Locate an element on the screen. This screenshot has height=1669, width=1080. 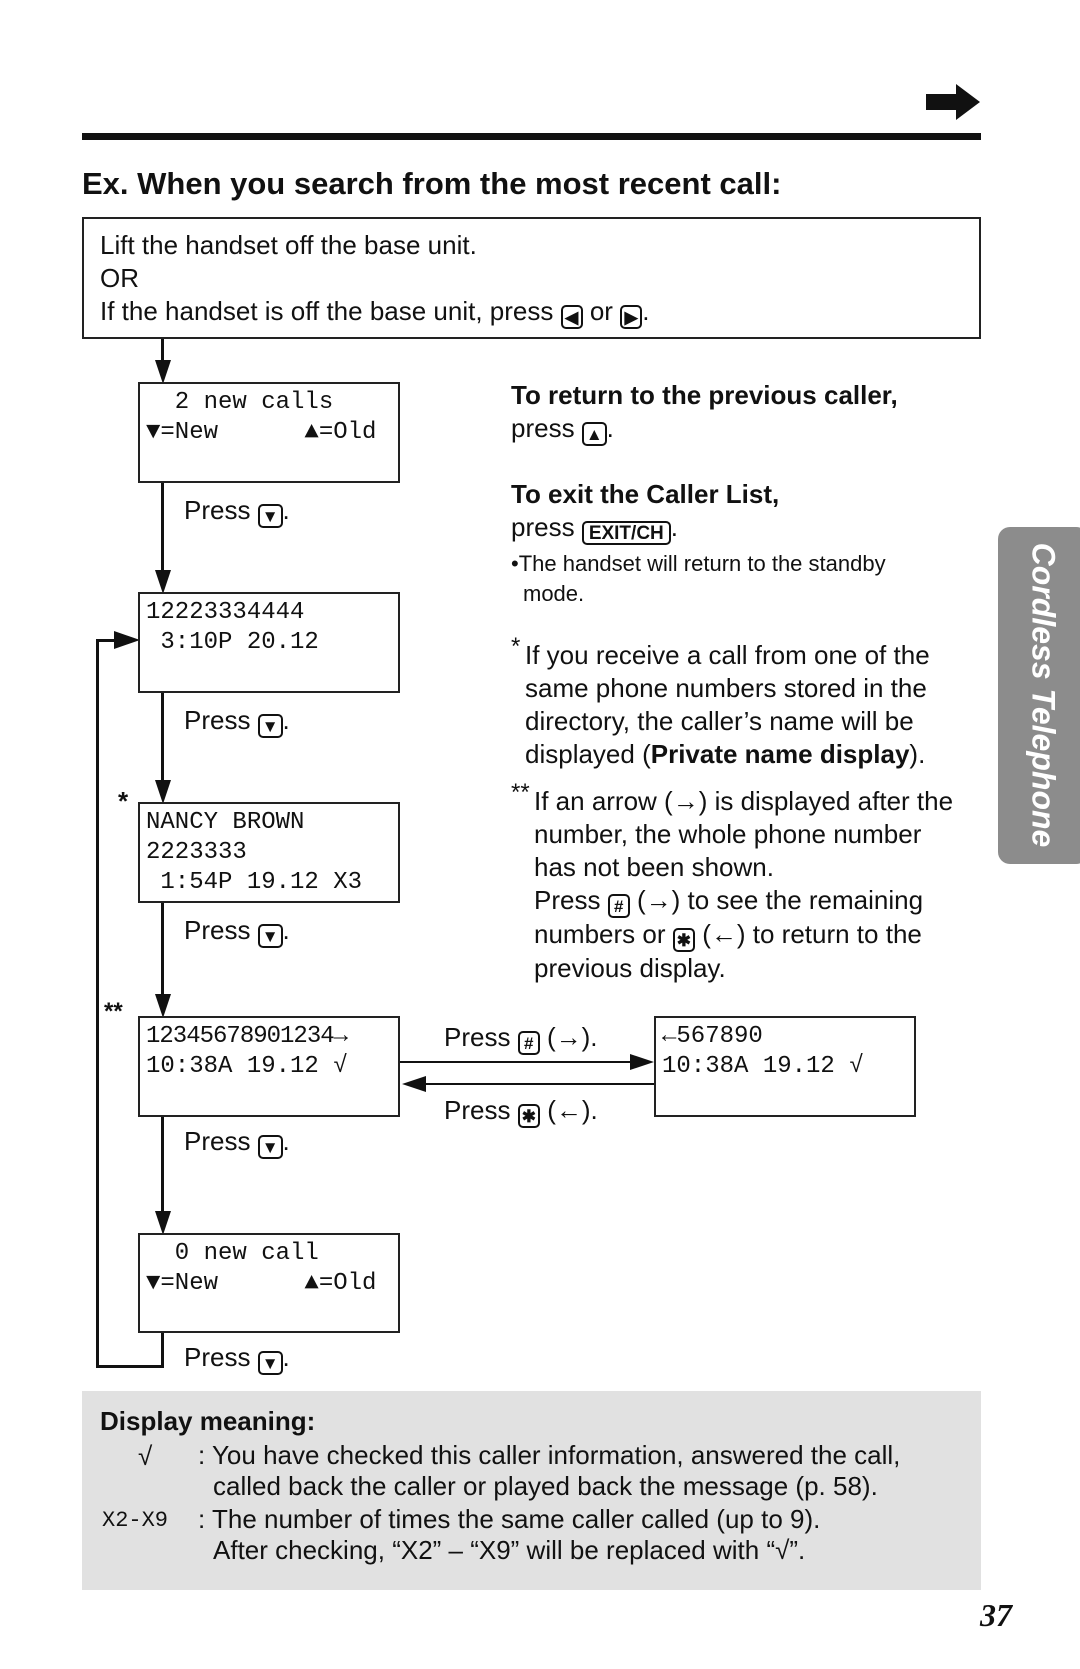
screen-caller-3: 12345678901234→ 10:38A 19.12 √ is located at coordinates (269, 1066).